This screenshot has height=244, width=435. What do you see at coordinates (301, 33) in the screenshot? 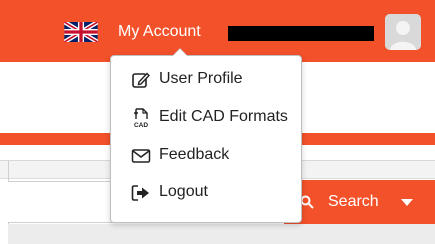
I see `redacted-username` at bounding box center [301, 33].